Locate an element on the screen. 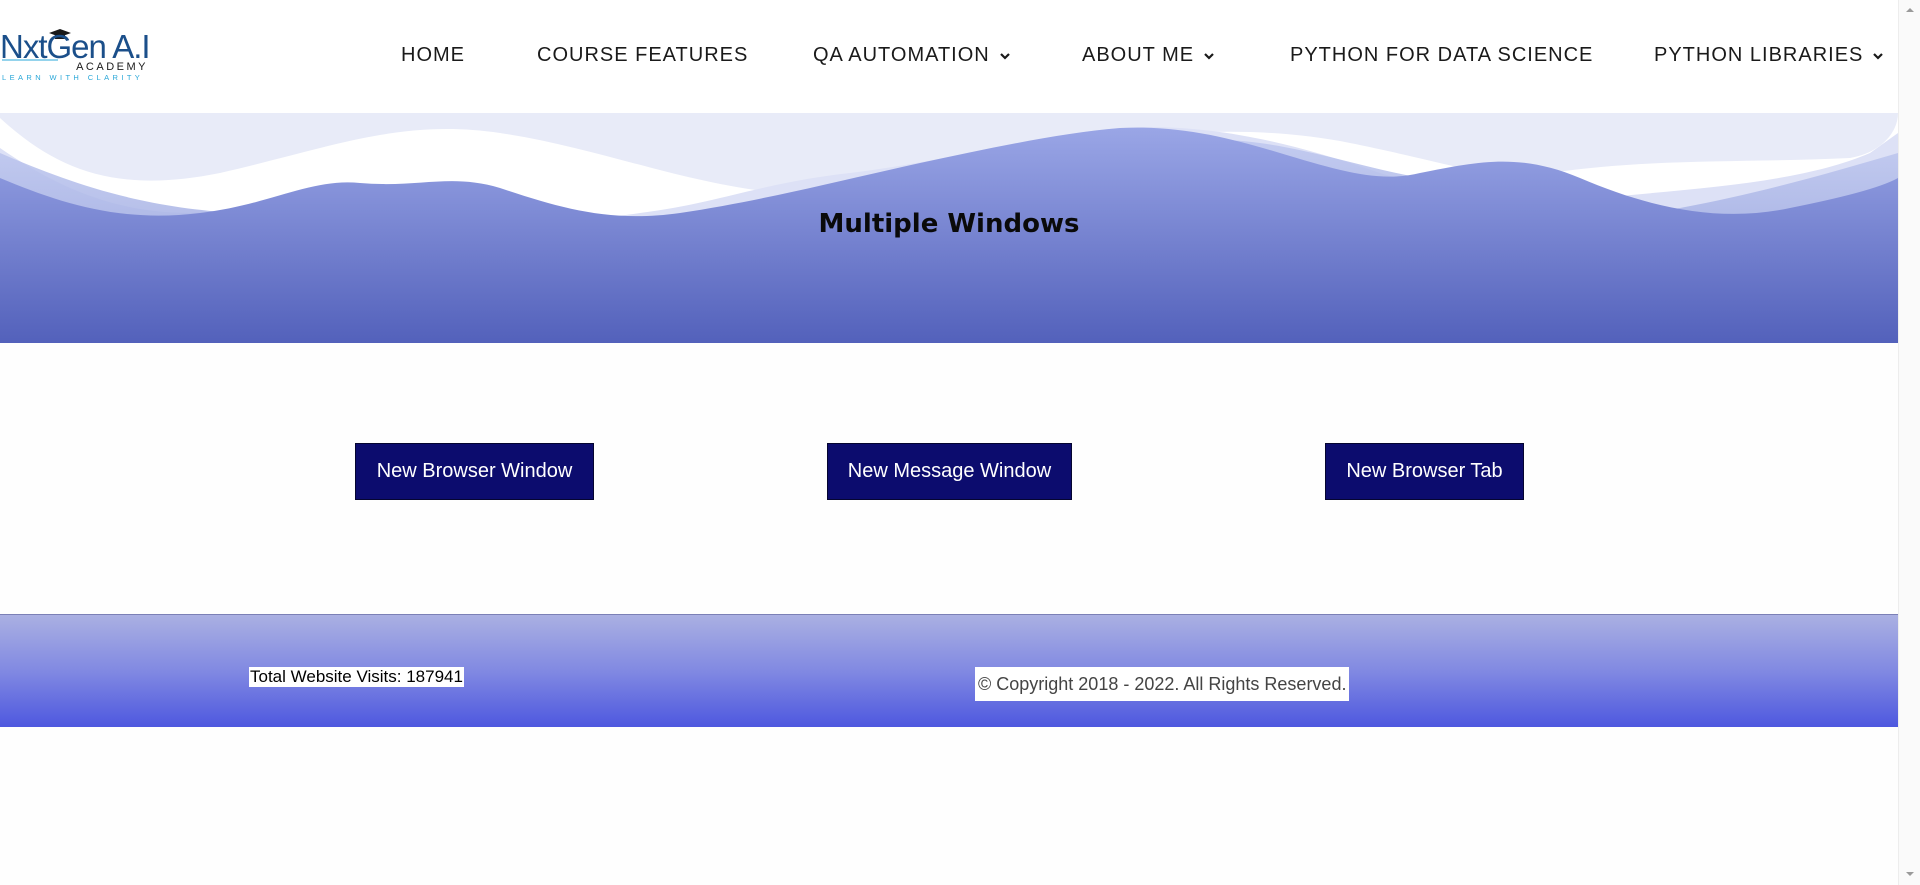 The height and width of the screenshot is (885, 1920). logo-graphic: NxtGen A.I ACADEMY LEARN WITH CLARITY is located at coordinates (75, 55).